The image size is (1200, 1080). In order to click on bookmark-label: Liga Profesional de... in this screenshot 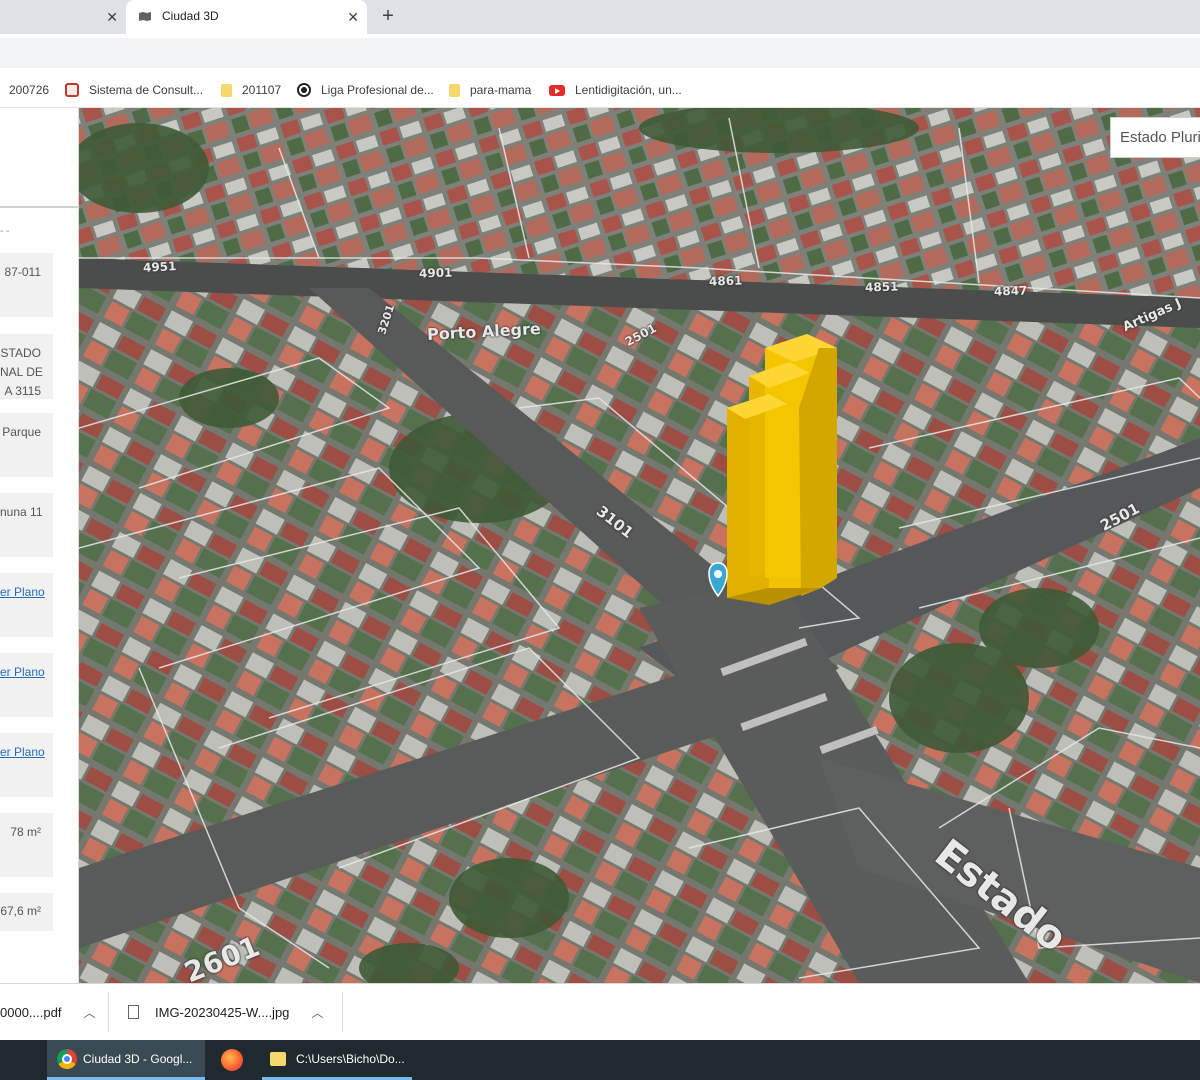, I will do `click(377, 90)`.